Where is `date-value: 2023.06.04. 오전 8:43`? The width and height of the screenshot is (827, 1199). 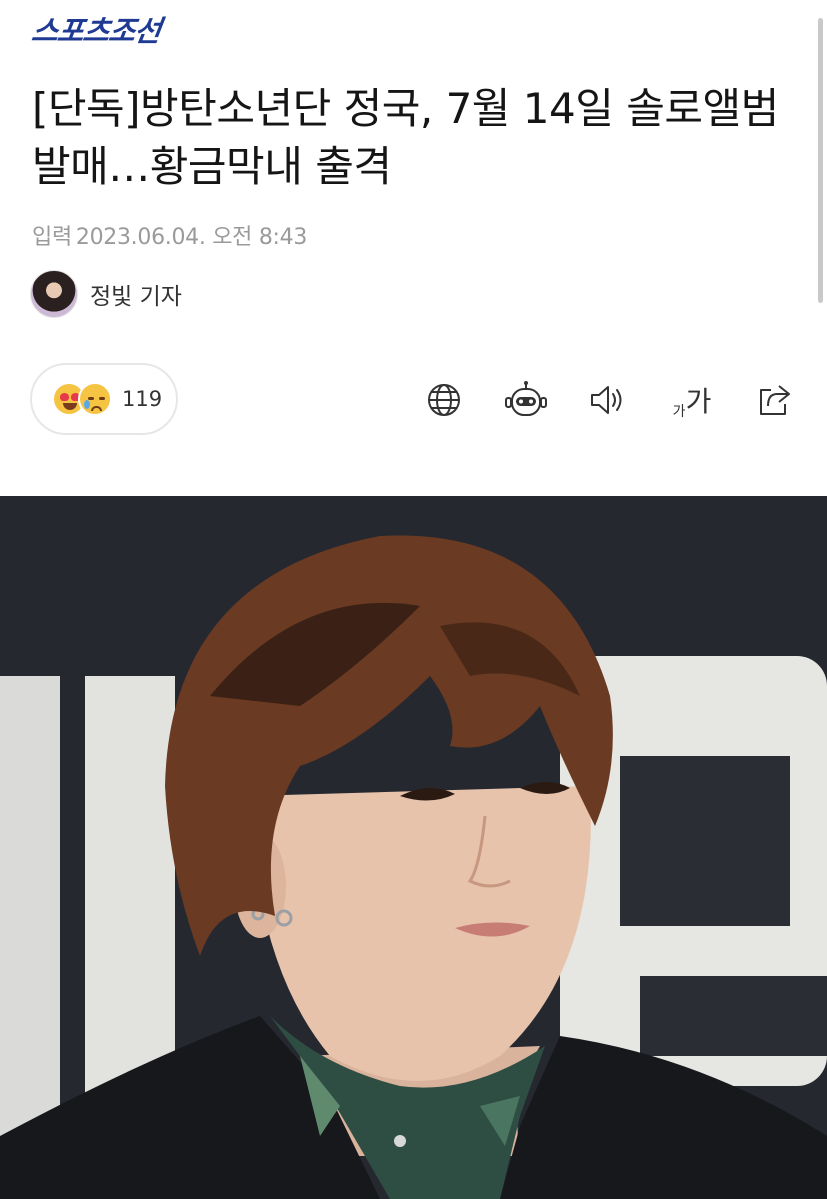
date-value: 2023.06.04. 오전 8:43 is located at coordinates (191, 237).